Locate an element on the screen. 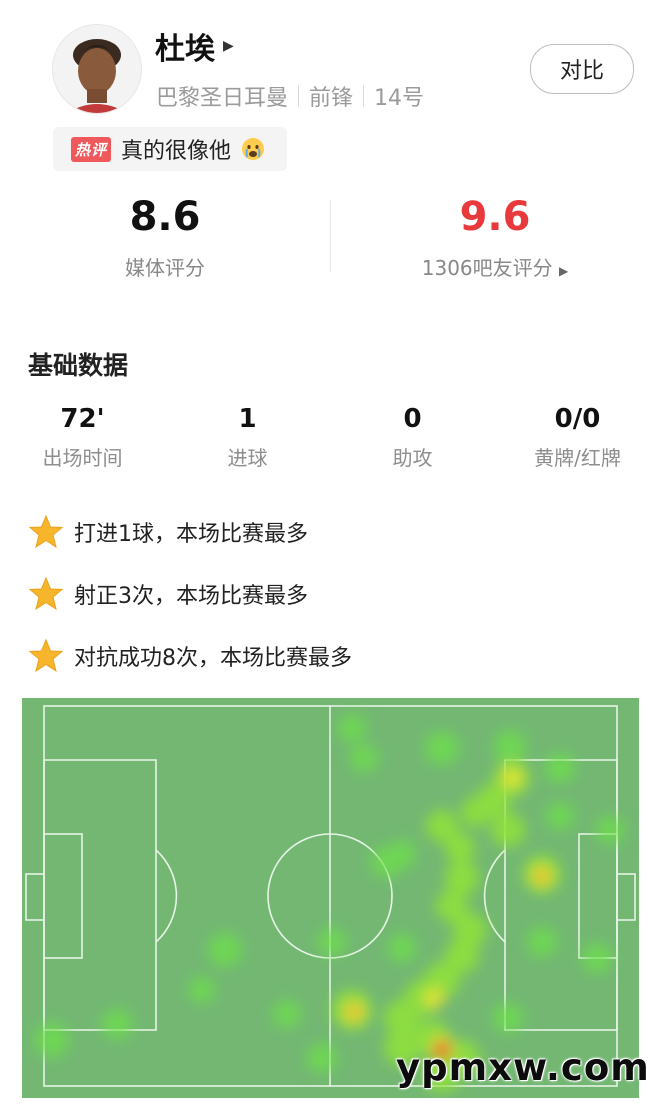 This screenshot has height=1113, width=660. player-position: 前锋 is located at coordinates (331, 98).